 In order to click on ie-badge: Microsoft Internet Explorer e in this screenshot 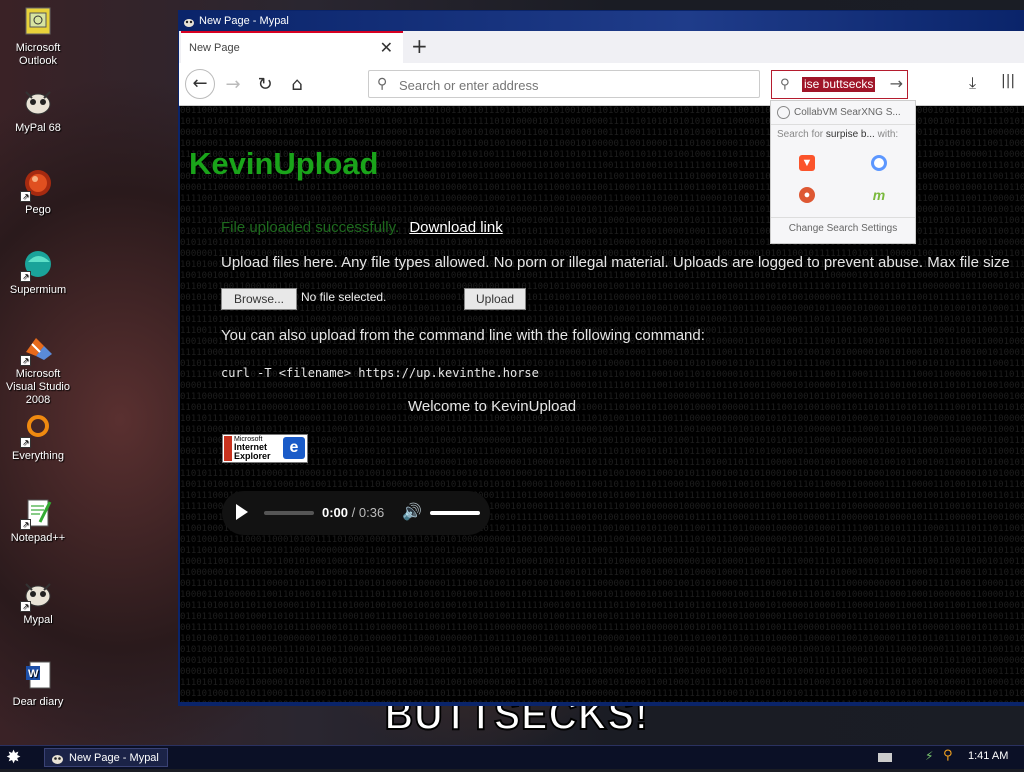, I will do `click(265, 448)`.